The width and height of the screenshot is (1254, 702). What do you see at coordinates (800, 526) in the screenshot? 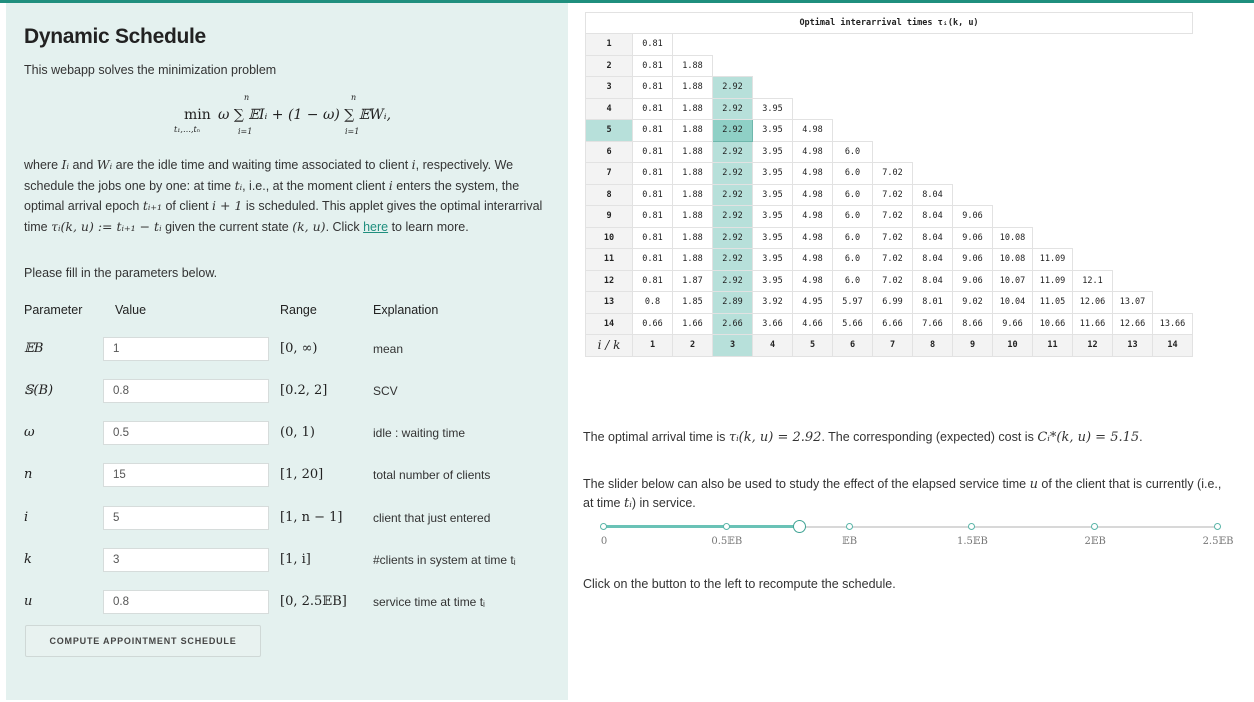
I see `slider-handle` at bounding box center [800, 526].